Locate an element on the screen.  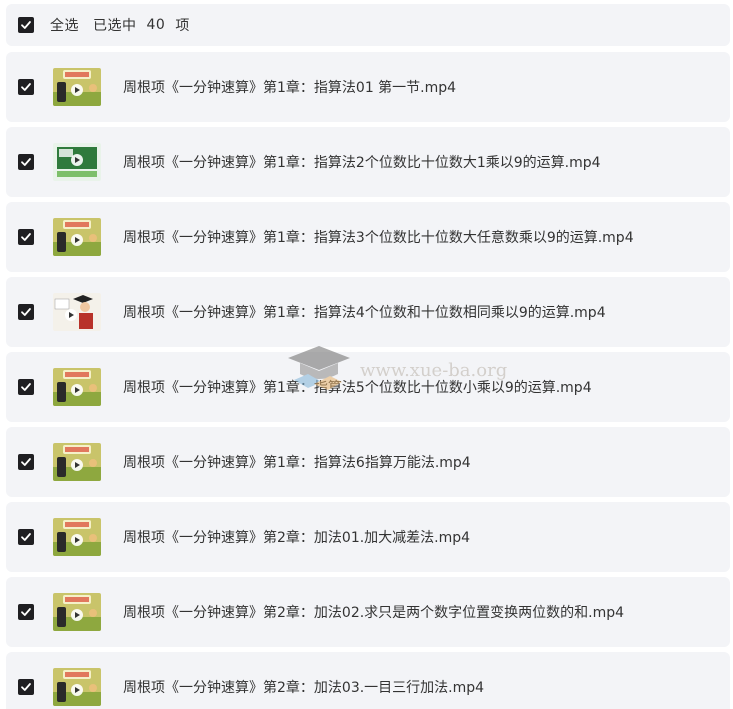
file-row: 周根项《一分钟速算》第2章：加法01.加大减差法.mp4 is located at coordinates (368, 537).